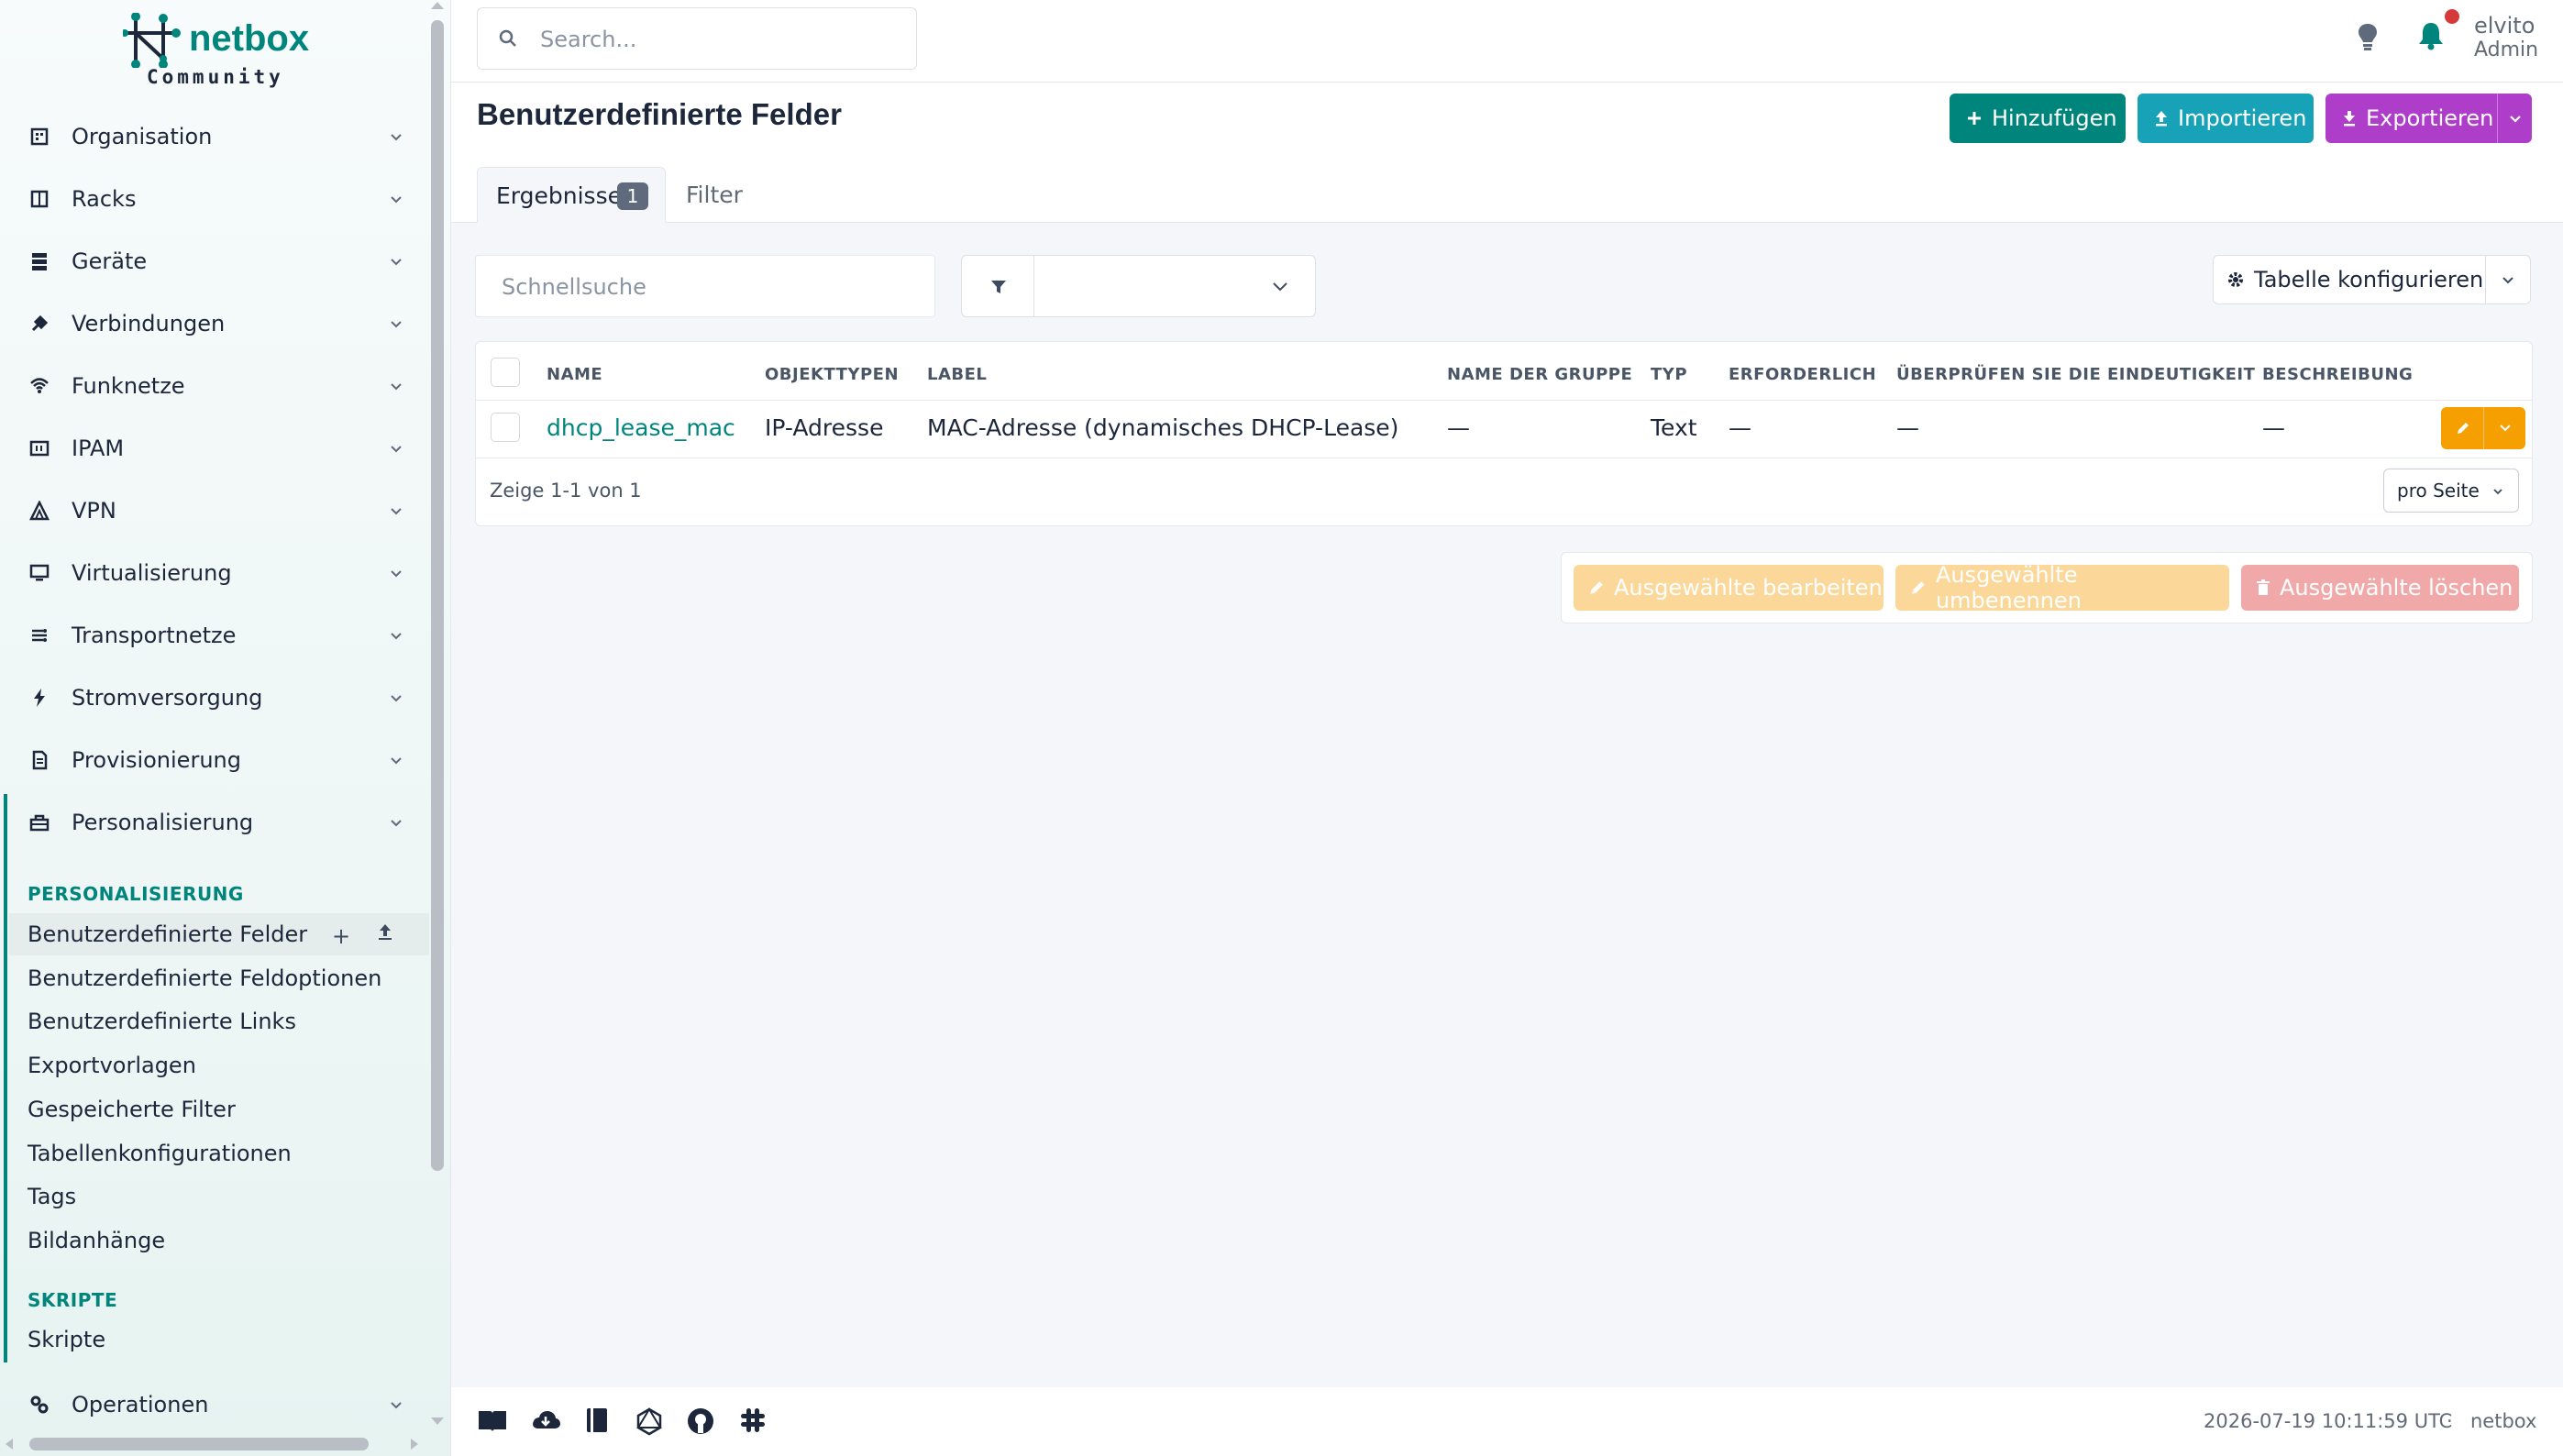  I want to click on per-page-select: pro Seite, so click(2451, 491).